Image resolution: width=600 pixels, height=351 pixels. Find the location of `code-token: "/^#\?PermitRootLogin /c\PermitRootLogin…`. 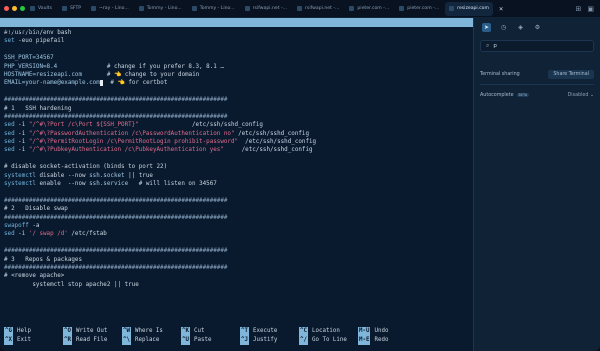

code-token: "/^#\?PermitRootLogin /c\PermitRootLogin… is located at coordinates (133, 142).